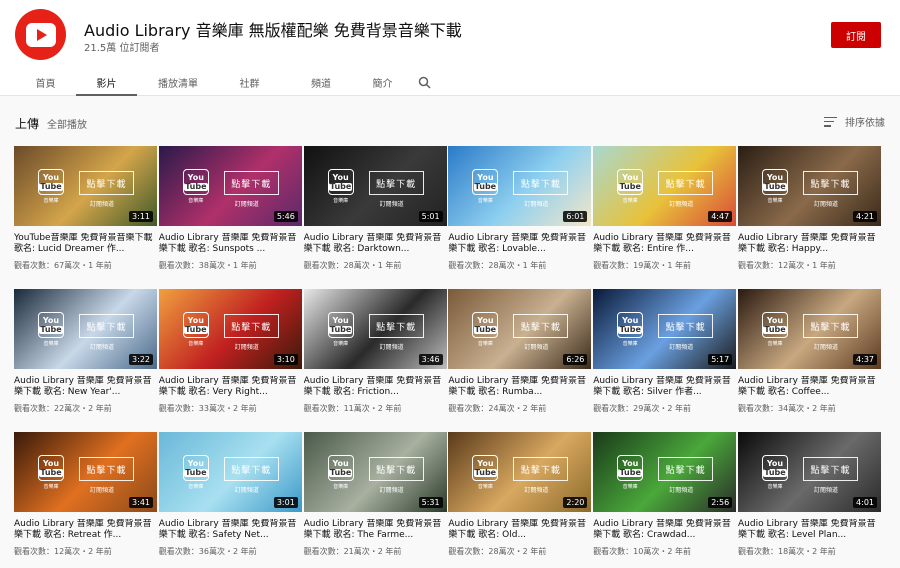 Image resolution: width=900 pixels, height=568 pixels. I want to click on video-thumbnail: You Tube 音樂庫 點擊下載 訂閱頻道 2:56, so click(665, 472).